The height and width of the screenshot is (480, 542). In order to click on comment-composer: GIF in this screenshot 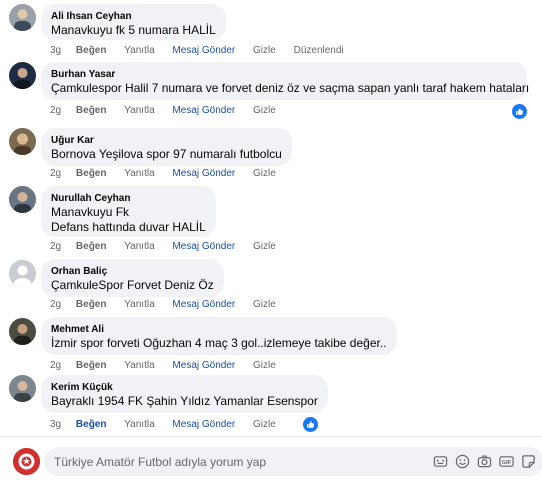, I will do `click(293, 461)`.